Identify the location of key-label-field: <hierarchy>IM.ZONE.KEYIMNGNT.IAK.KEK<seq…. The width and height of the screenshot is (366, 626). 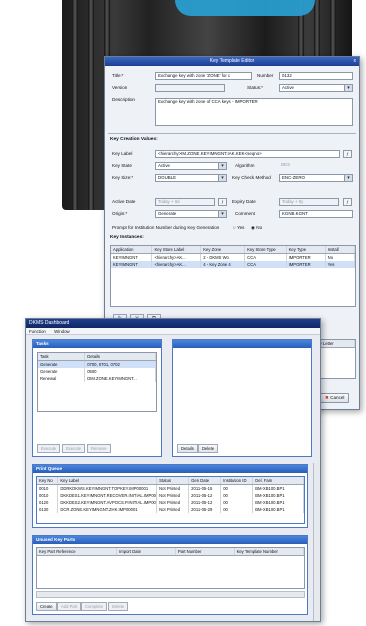
(247, 154).